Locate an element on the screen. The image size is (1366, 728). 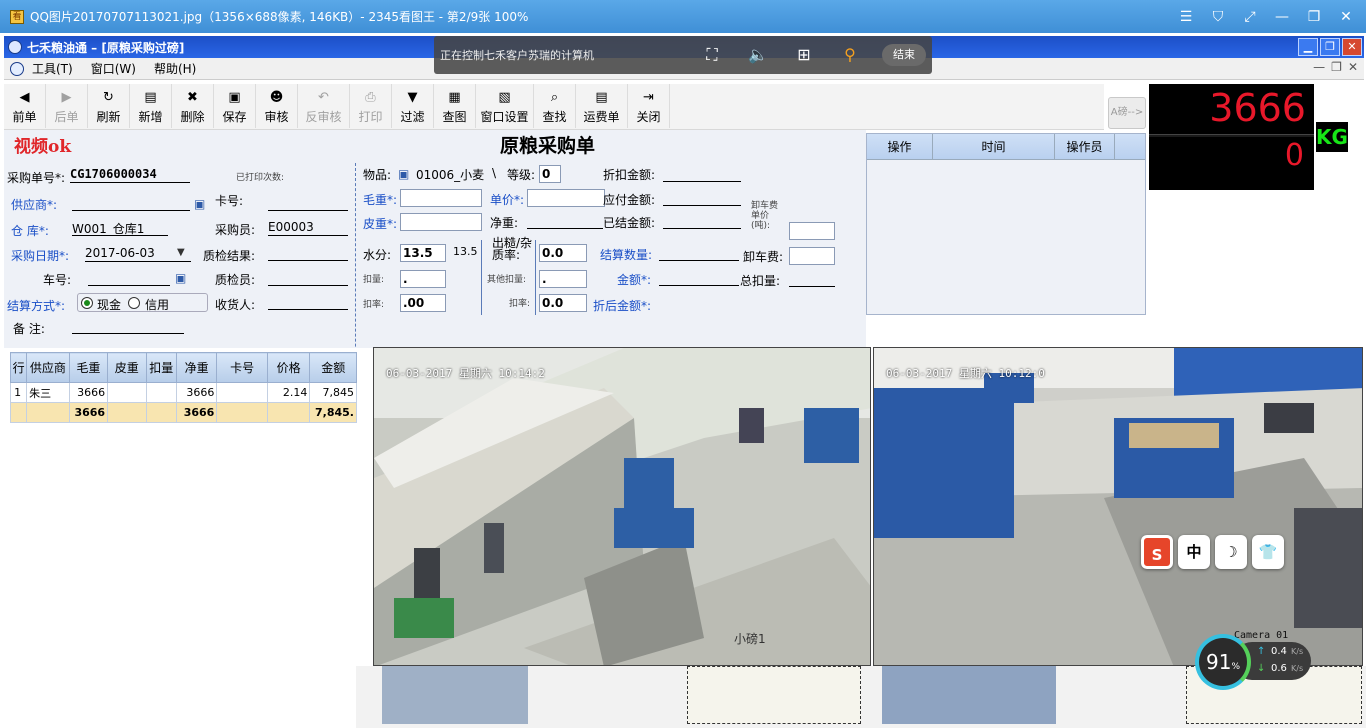
op-col-action: 操作 is located at coordinates (900, 146).